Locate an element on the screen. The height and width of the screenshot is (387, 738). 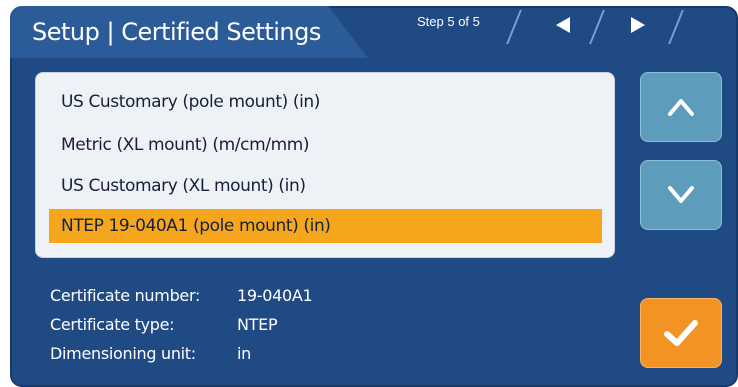
checkmark-icon is located at coordinates (681, 333).